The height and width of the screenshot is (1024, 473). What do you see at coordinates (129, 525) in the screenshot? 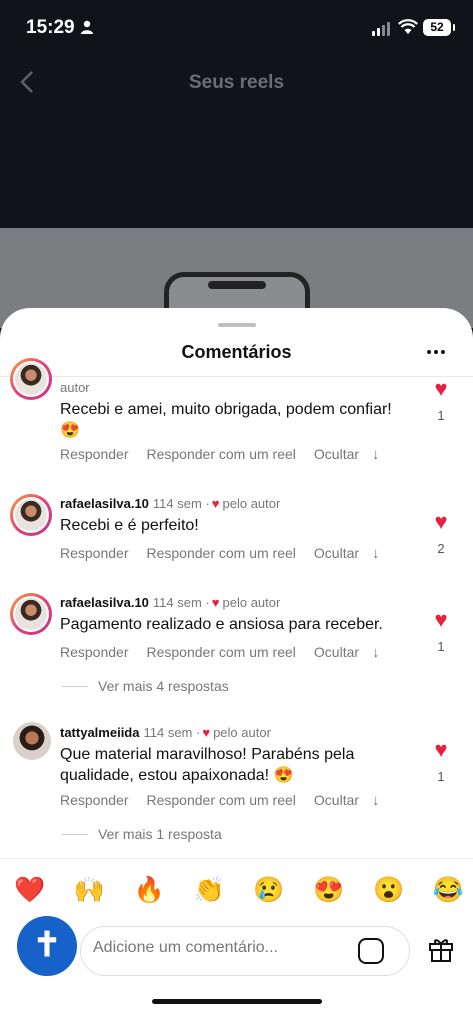
I see `comment-text: Recebi e é perfeito!` at bounding box center [129, 525].